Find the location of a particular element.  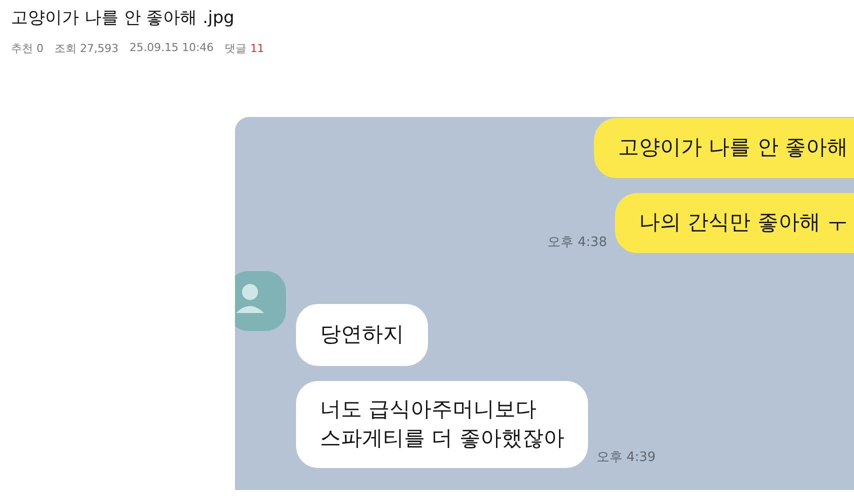

message-bubble: 너도 급식아주머니보다 스파게티를 더 좋아했잖아 is located at coordinates (442, 424).